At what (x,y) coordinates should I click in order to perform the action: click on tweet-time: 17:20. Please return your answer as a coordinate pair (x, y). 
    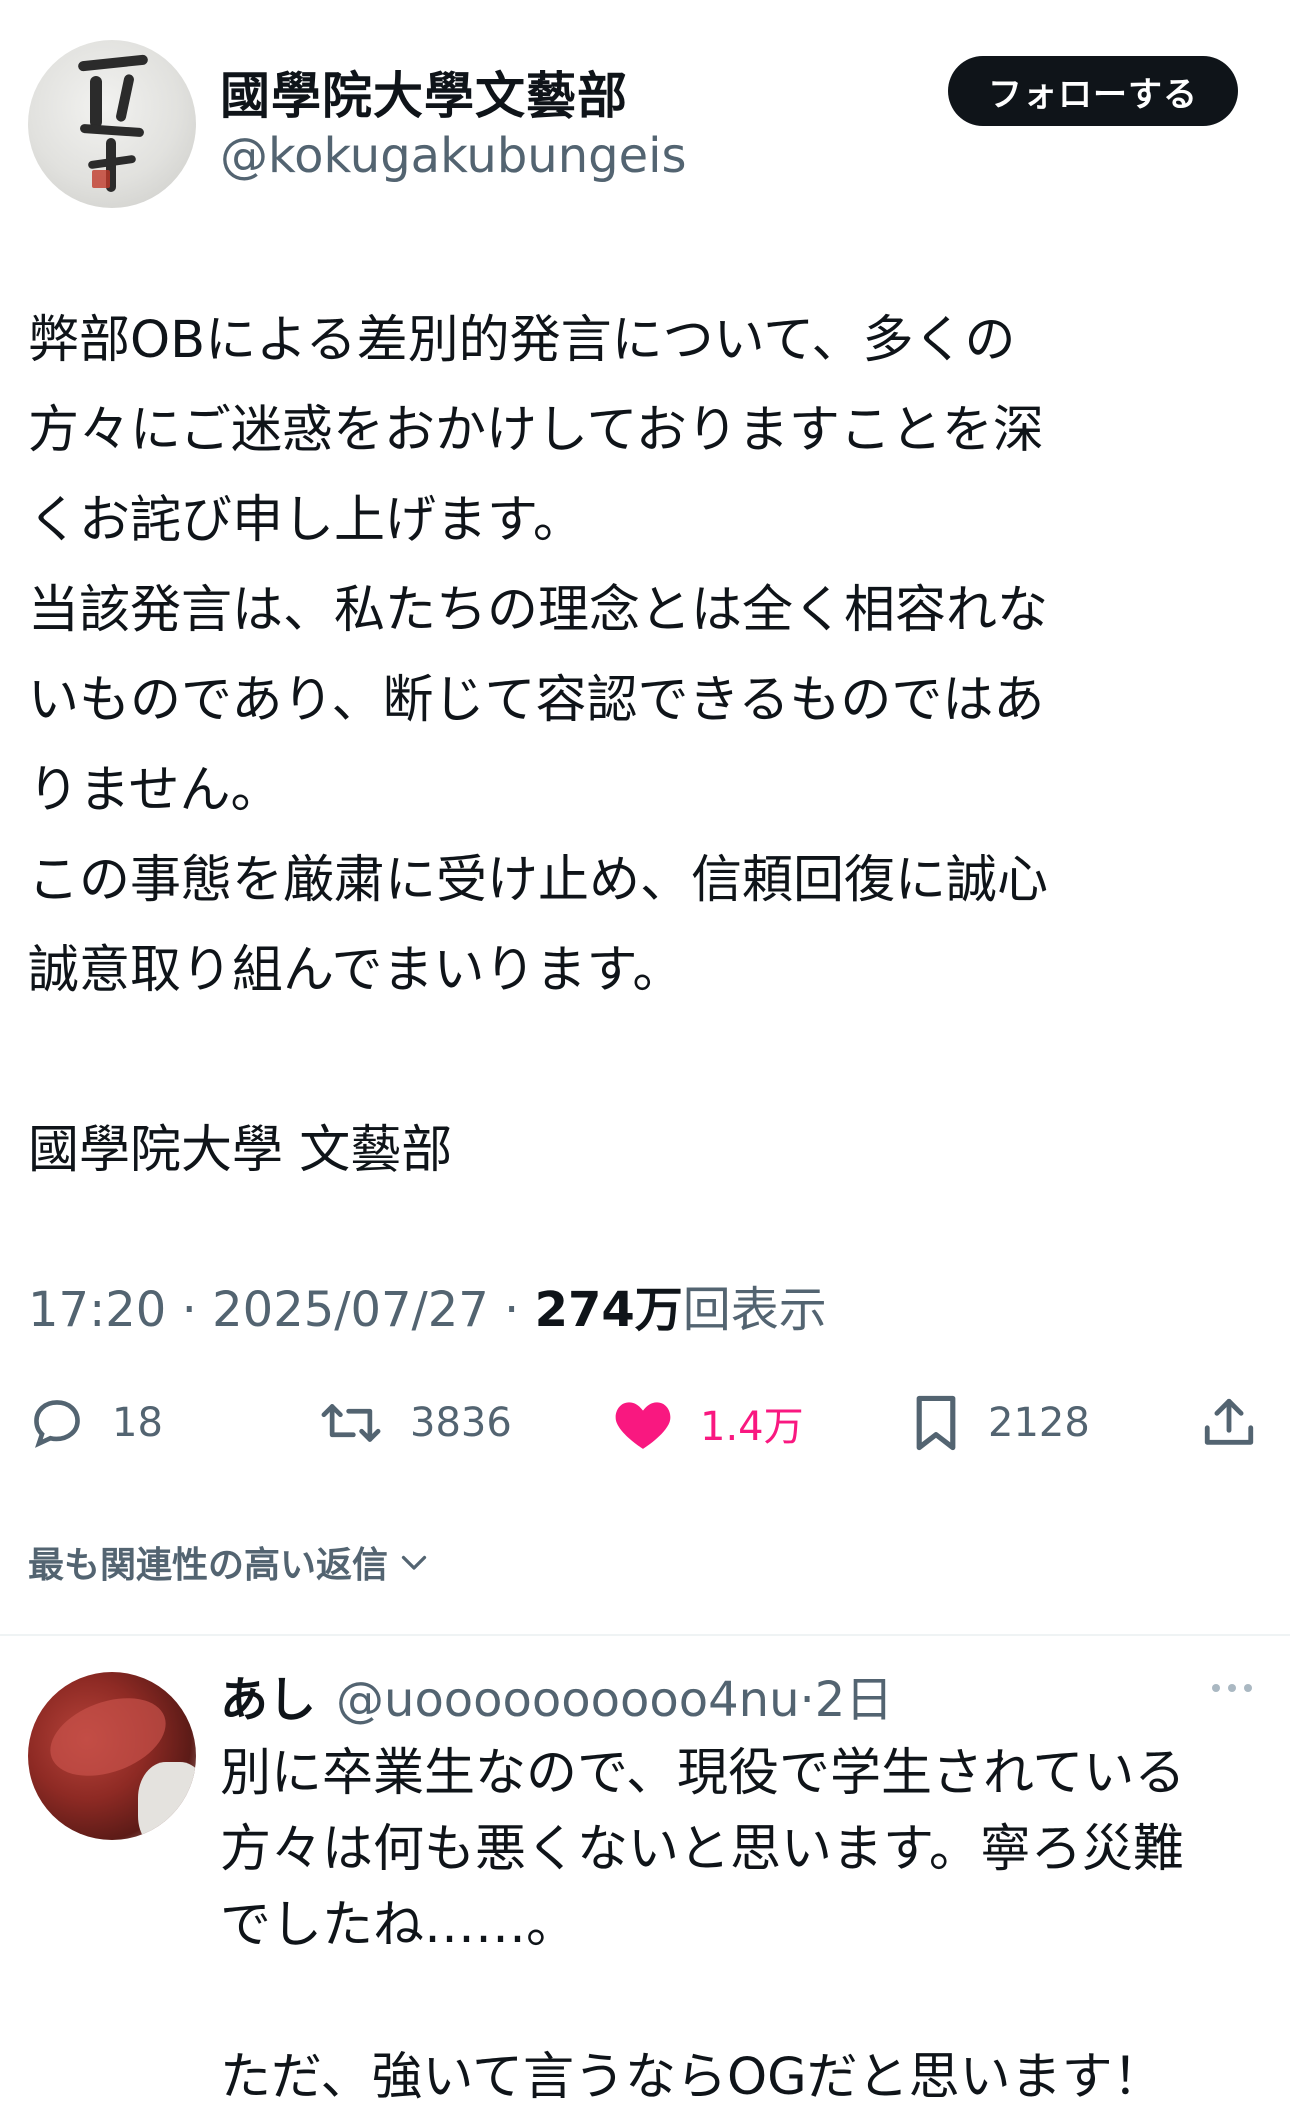
    Looking at the image, I should click on (97, 1310).